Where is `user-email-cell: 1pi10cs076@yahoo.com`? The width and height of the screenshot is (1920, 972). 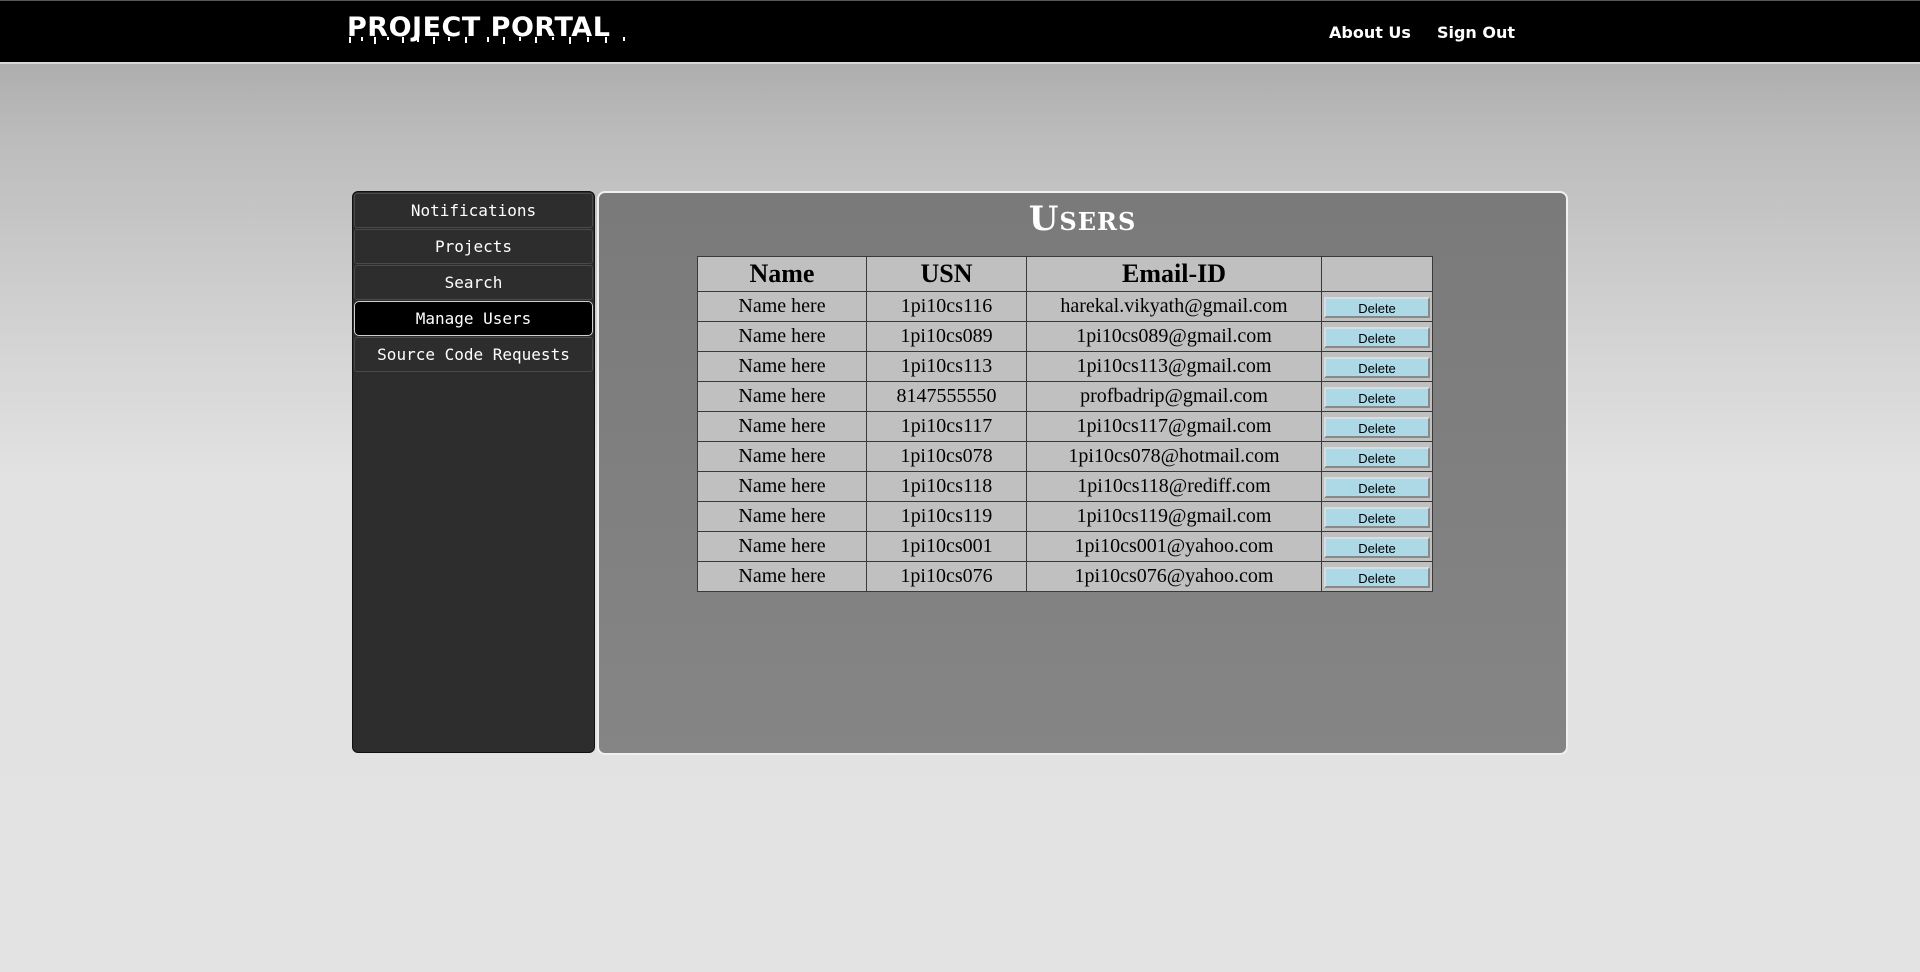
user-email-cell: 1pi10cs076@yahoo.com is located at coordinates (1174, 576).